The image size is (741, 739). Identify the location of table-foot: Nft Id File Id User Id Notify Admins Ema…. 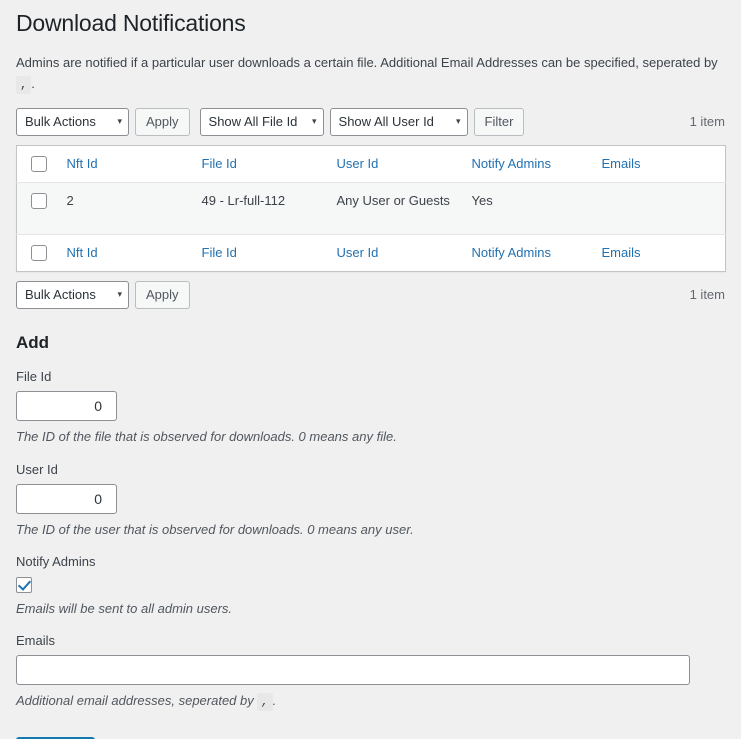
(371, 252).